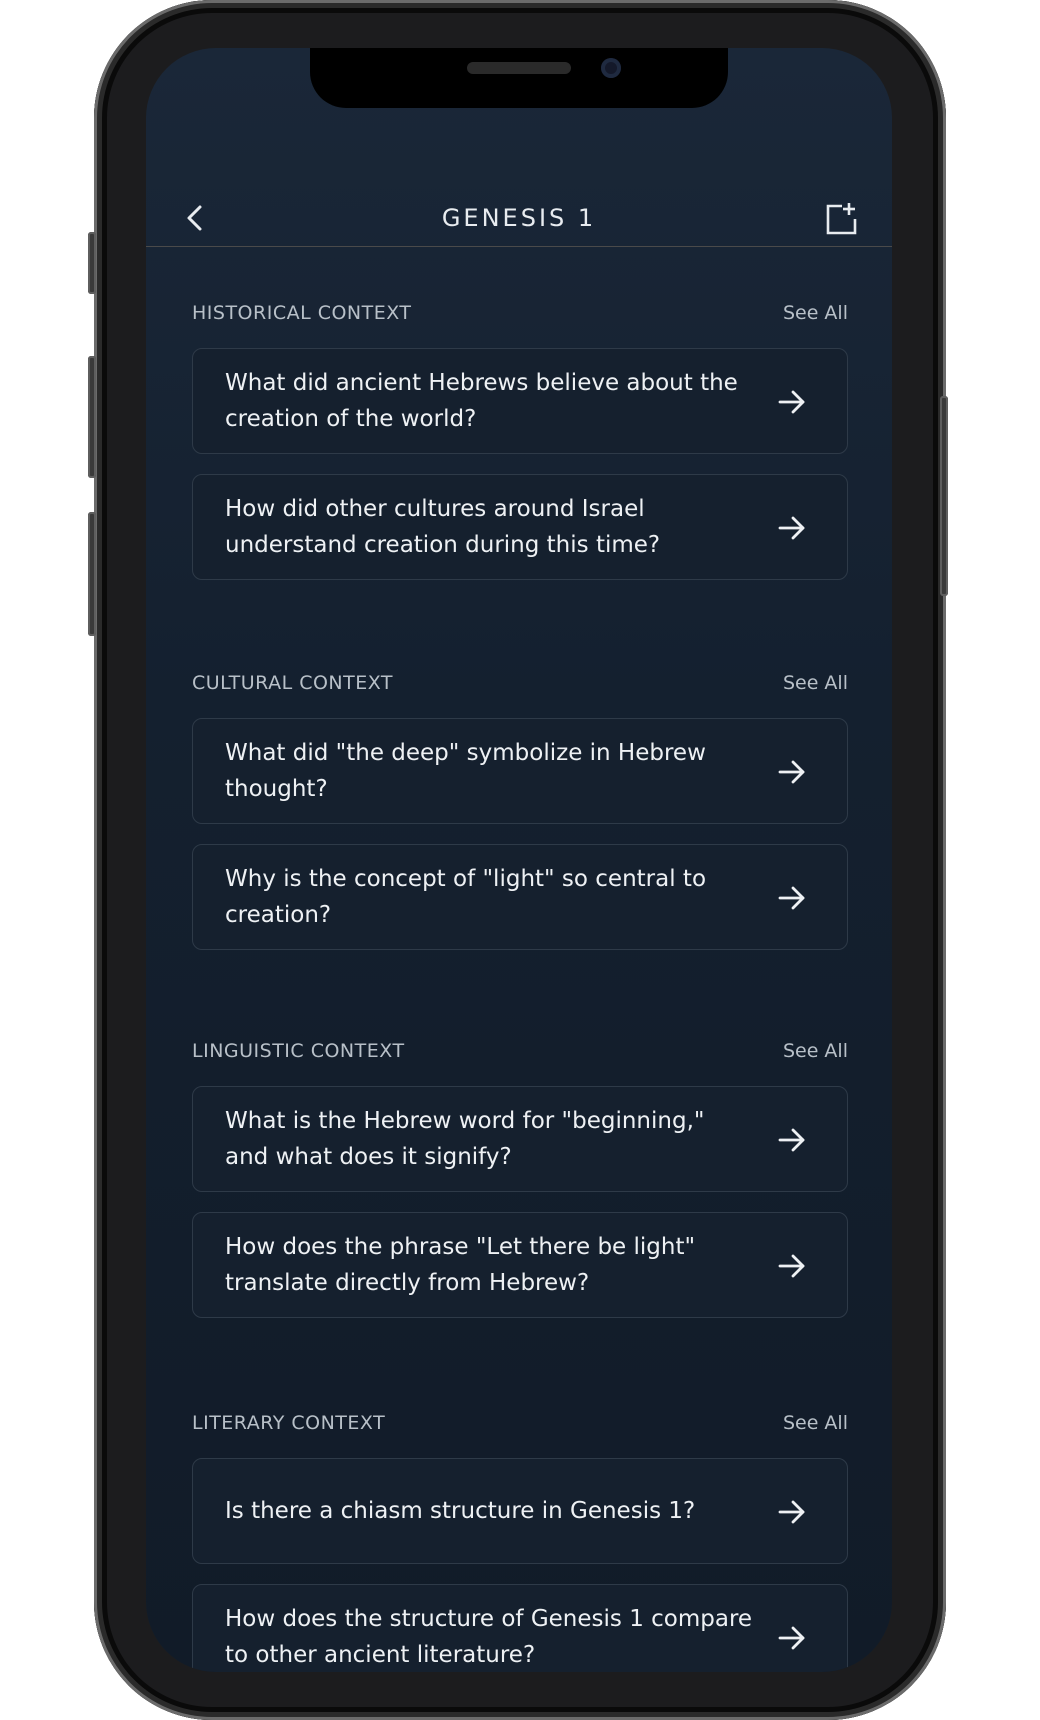  Describe the element at coordinates (841, 218) in the screenshot. I see `bookmark-add-icon` at that location.